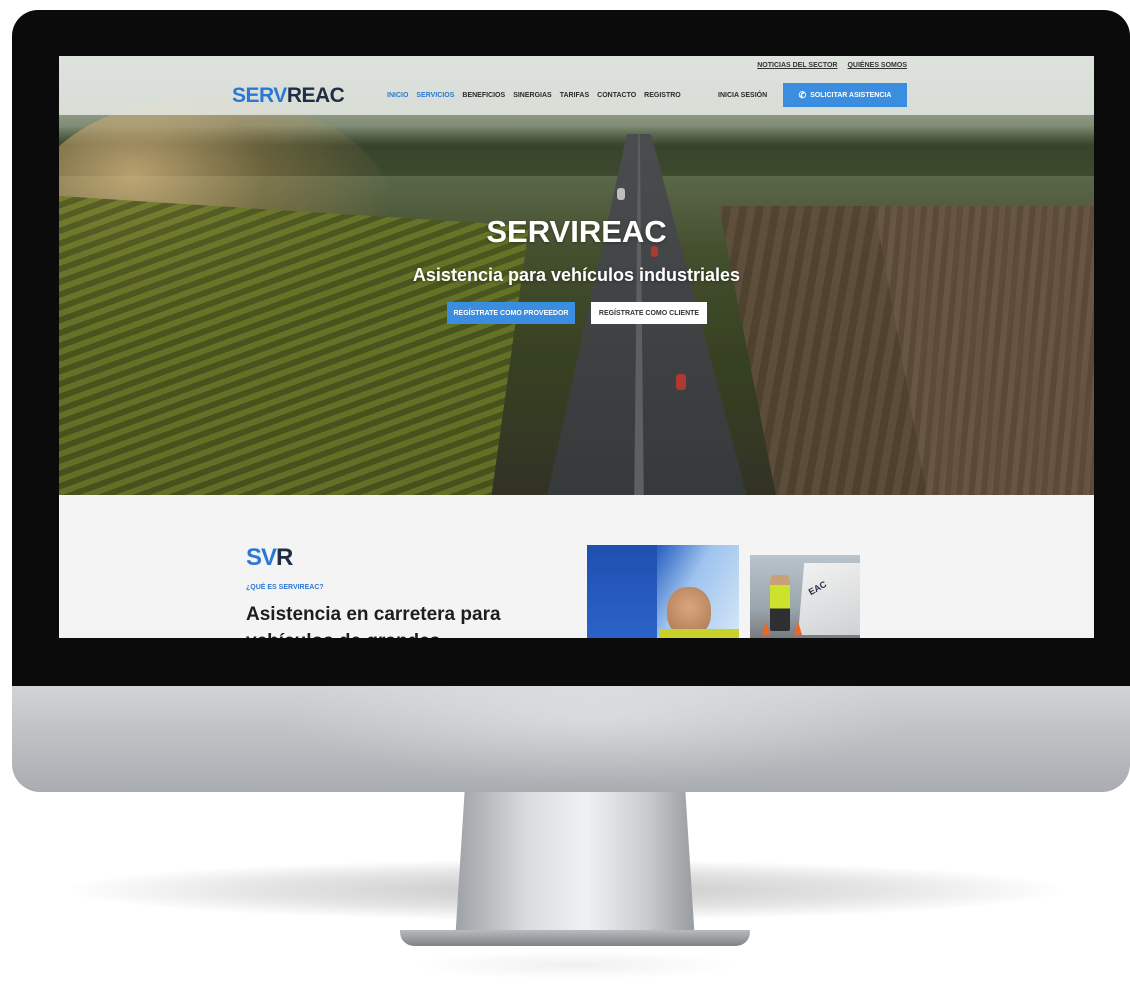 The height and width of the screenshot is (992, 1130). I want to click on traffic-cone-icon, so click(766, 628).